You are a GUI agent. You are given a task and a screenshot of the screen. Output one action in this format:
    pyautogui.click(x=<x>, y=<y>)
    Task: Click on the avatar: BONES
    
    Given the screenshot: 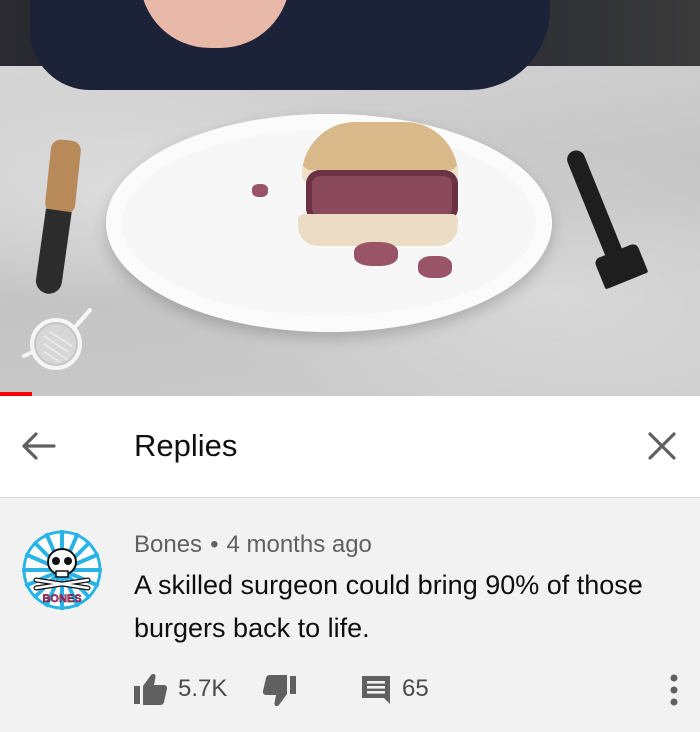 What is the action you would take?
    pyautogui.click(x=62, y=570)
    